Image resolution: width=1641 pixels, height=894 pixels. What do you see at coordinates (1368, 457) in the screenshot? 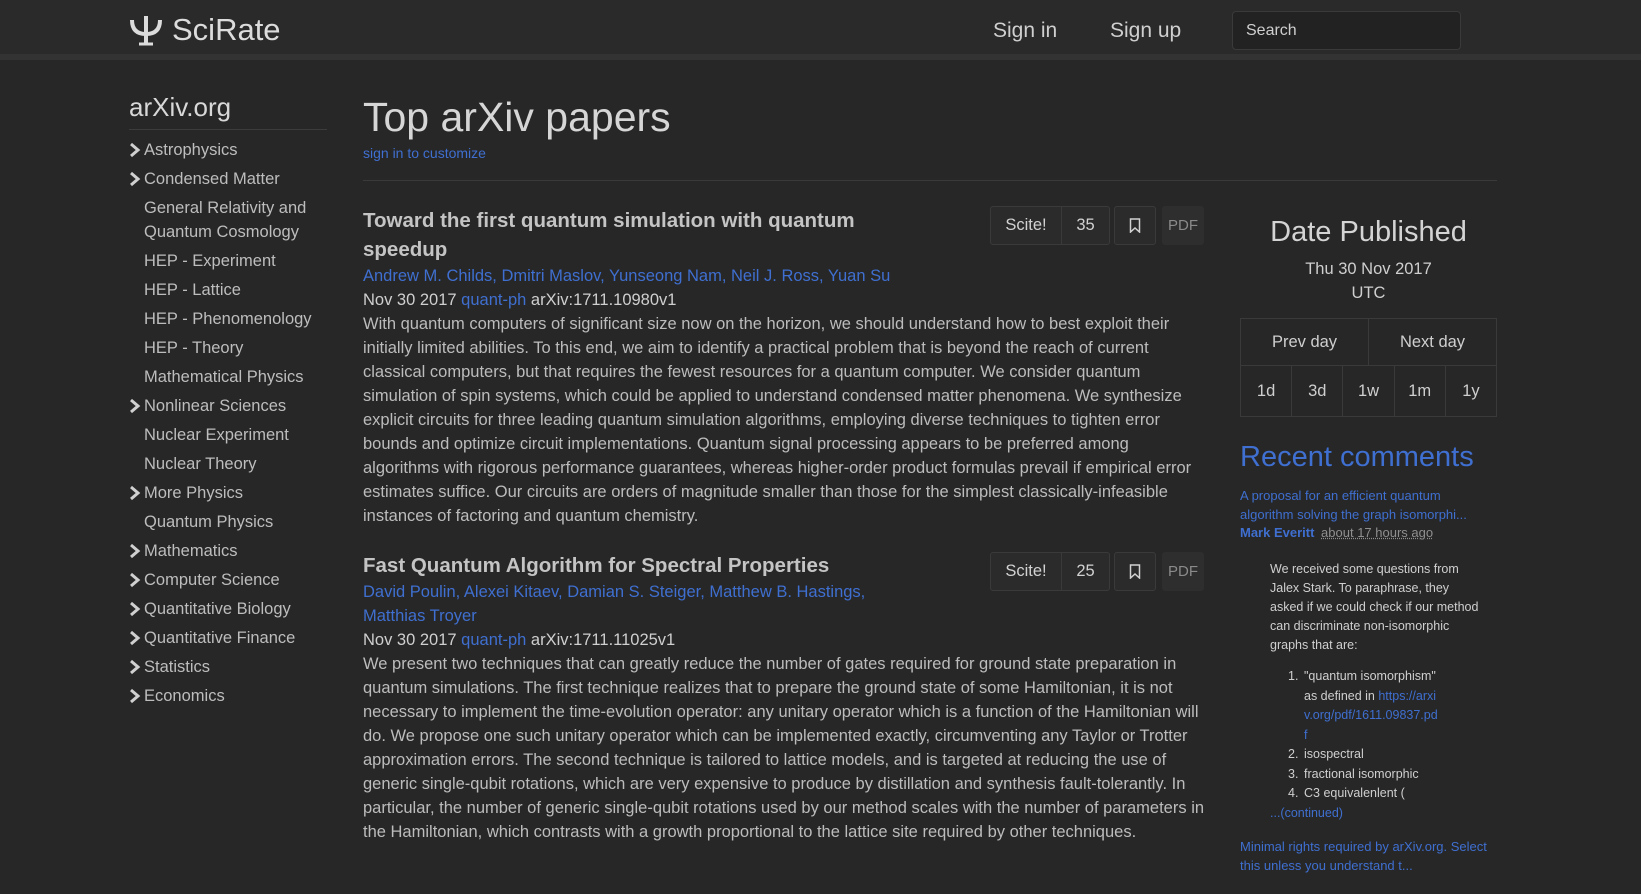
I see `recent-comments-title: Recent comments` at bounding box center [1368, 457].